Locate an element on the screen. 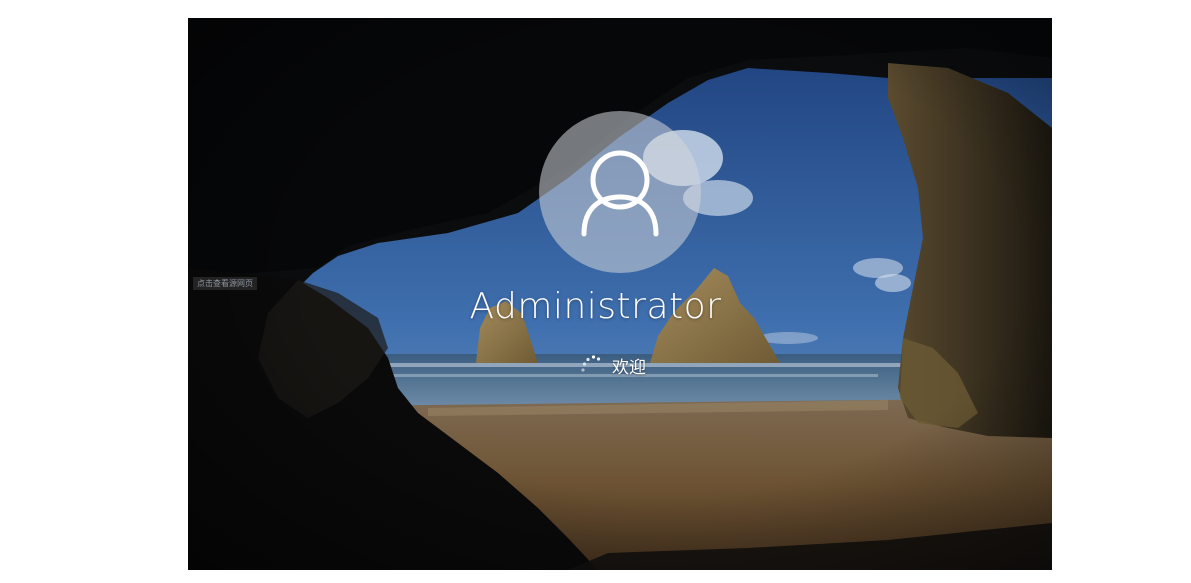  user-silhouette-icon is located at coordinates (620, 193).